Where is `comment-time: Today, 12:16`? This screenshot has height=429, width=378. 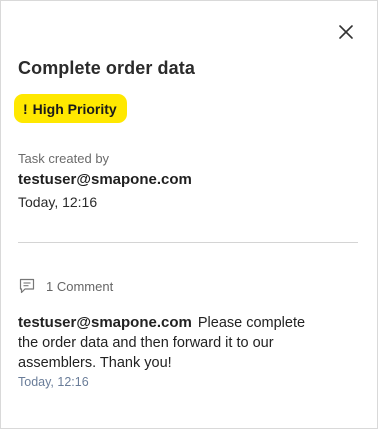
comment-time: Today, 12:16 is located at coordinates (53, 382).